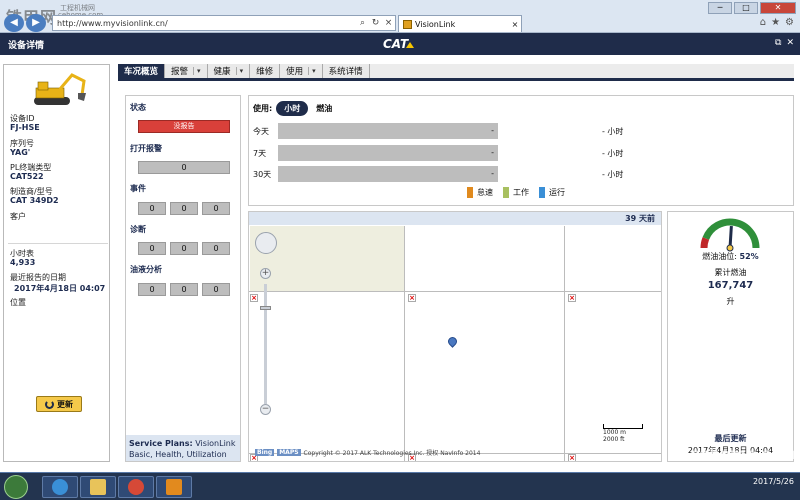 The image size is (800, 500). I want to click on taskbar-ie, so click(60, 487).